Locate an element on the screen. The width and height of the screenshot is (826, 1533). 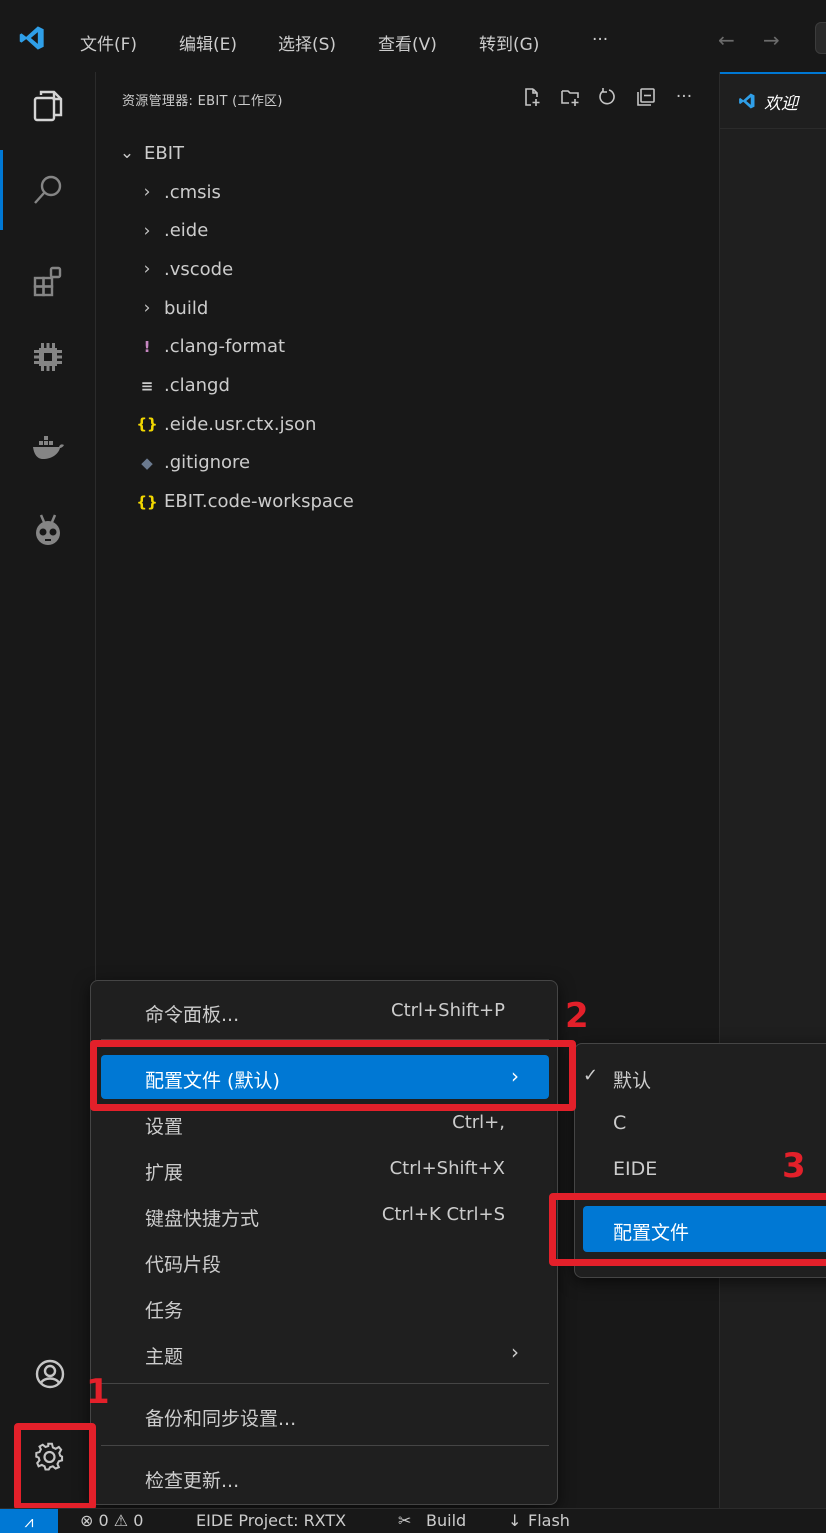
submenu-item-label: 默认 is located at coordinates (632, 1081).